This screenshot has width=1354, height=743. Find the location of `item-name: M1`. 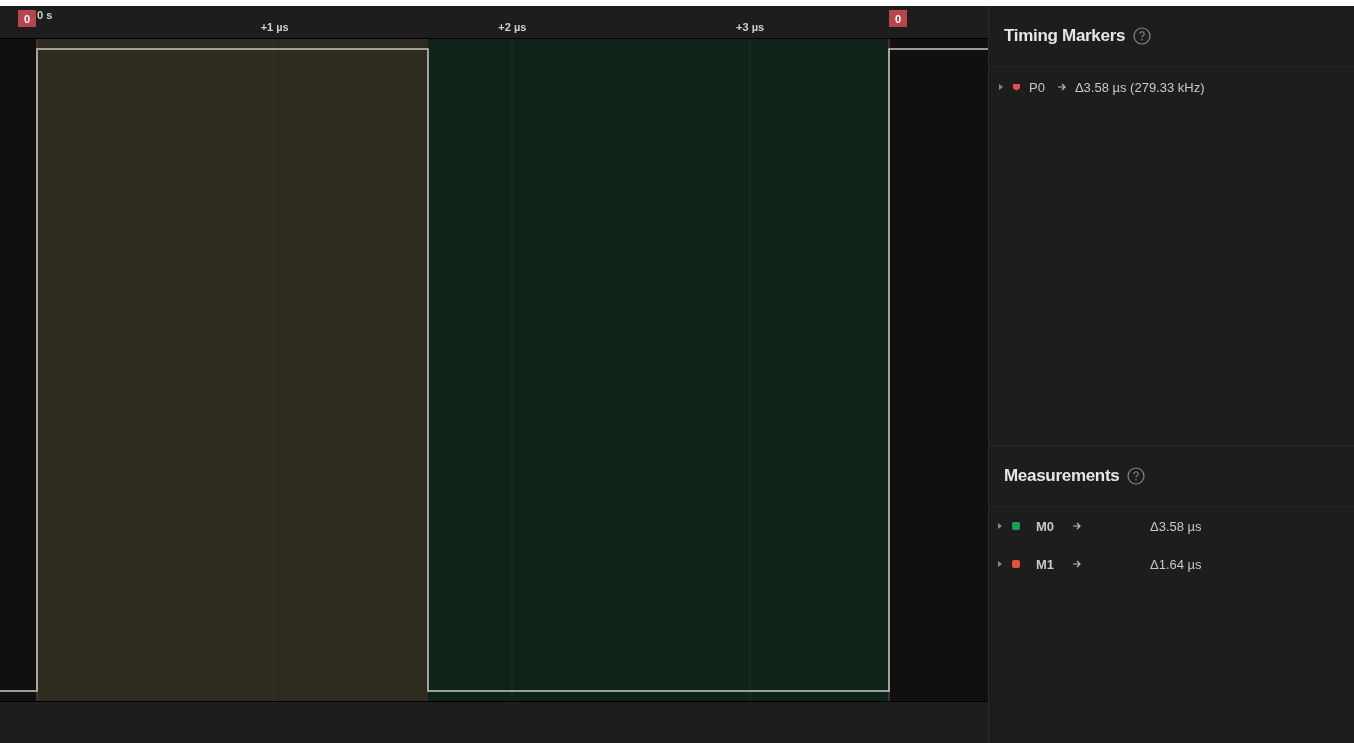

item-name: M1 is located at coordinates (1046, 564).